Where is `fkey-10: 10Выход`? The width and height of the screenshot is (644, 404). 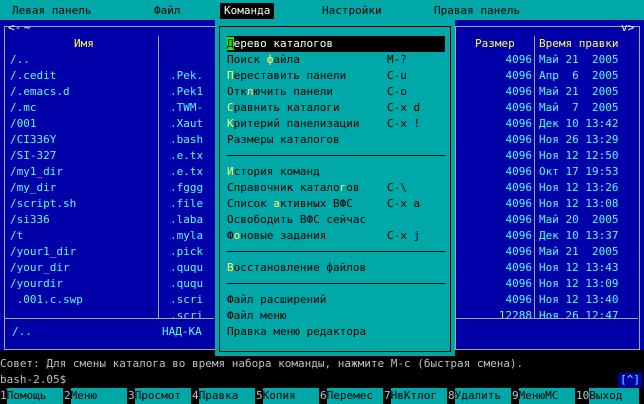
fkey-10: 10Выход is located at coordinates (608, 396).